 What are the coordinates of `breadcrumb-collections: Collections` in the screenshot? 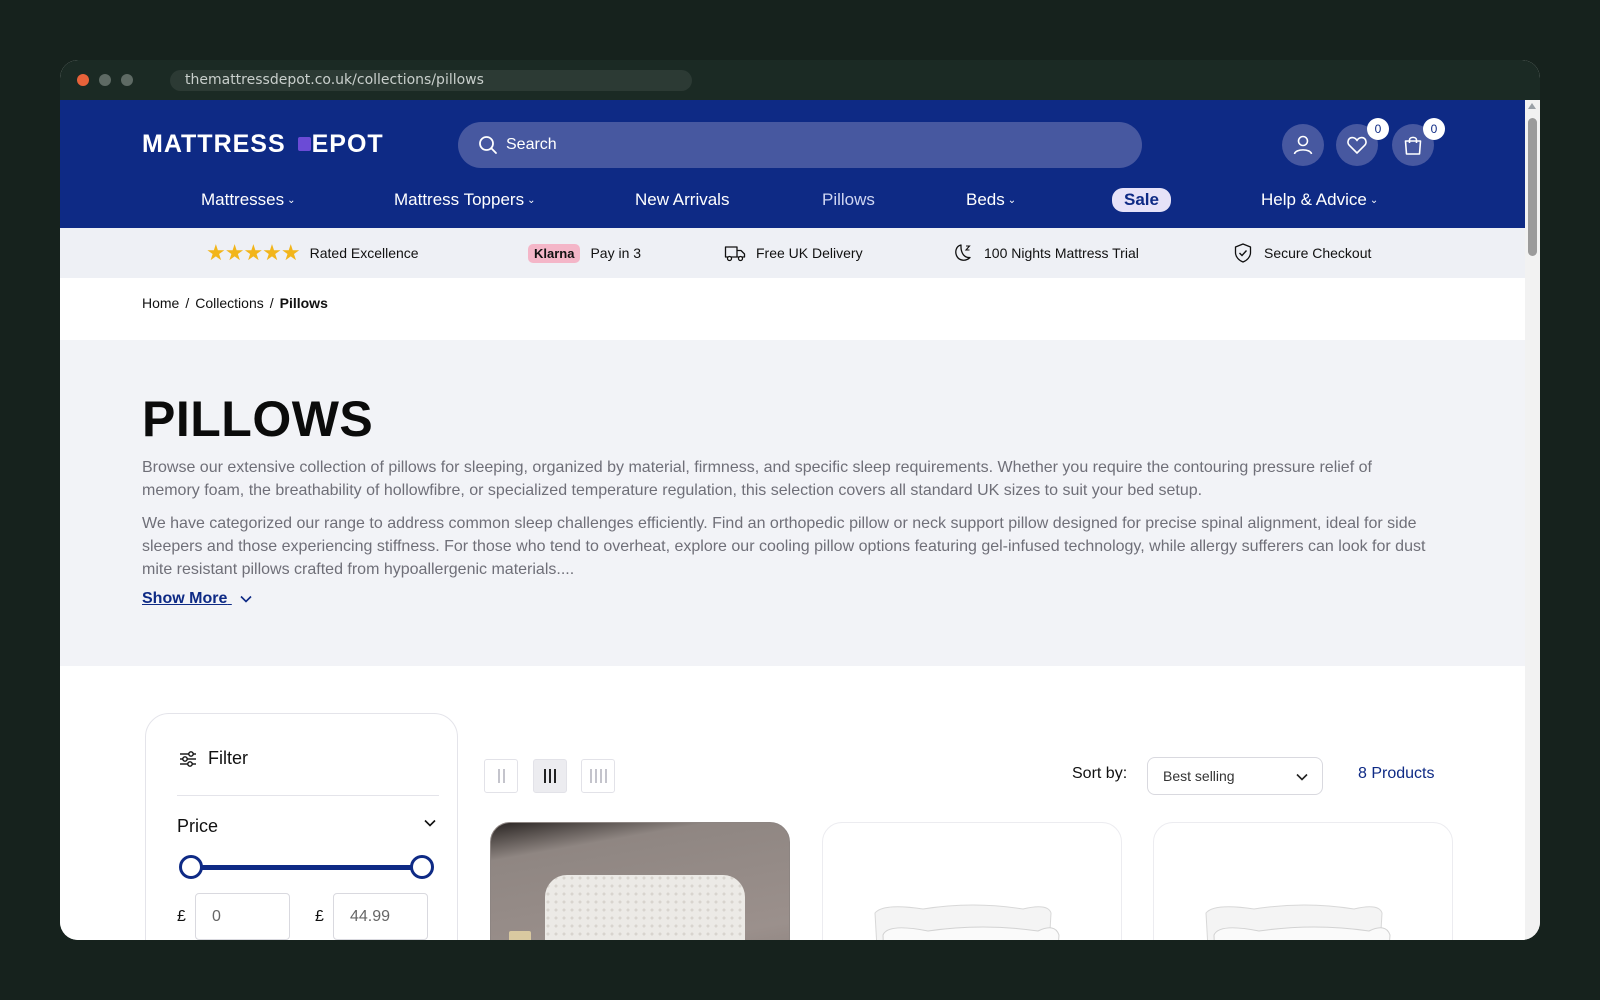 It's located at (229, 303).